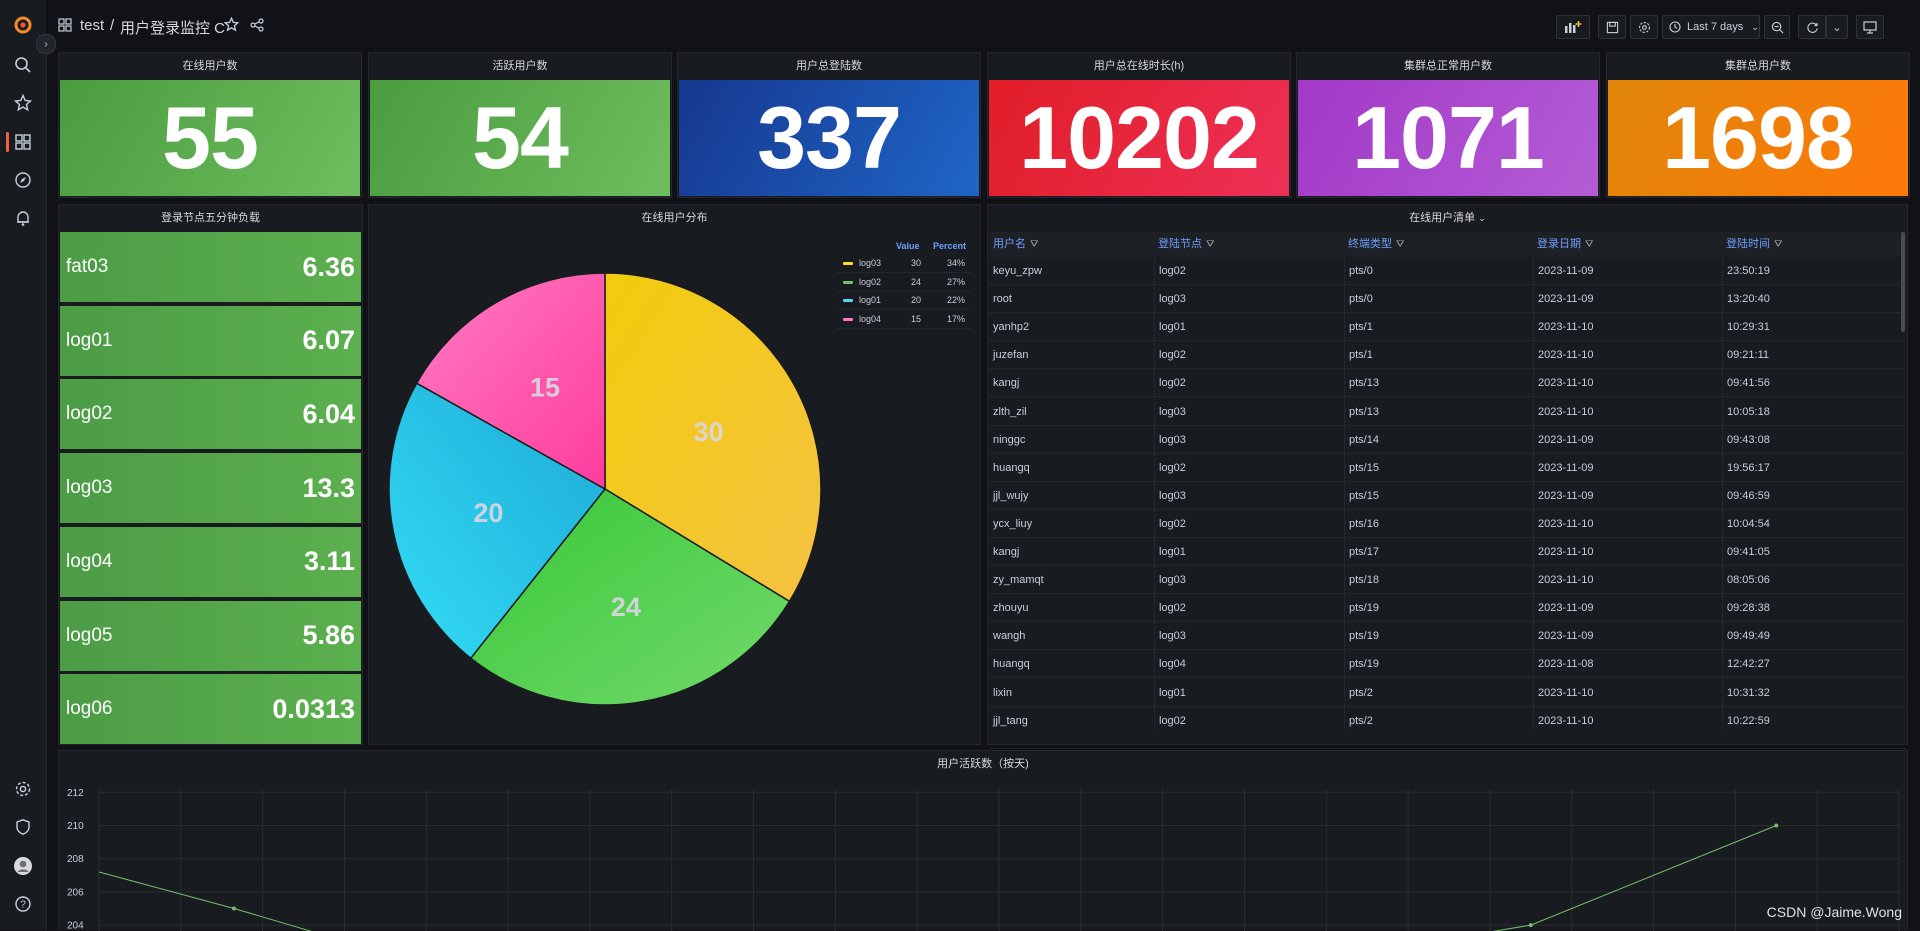  I want to click on stat-panel: 集群总用户数 1698, so click(1758, 125).